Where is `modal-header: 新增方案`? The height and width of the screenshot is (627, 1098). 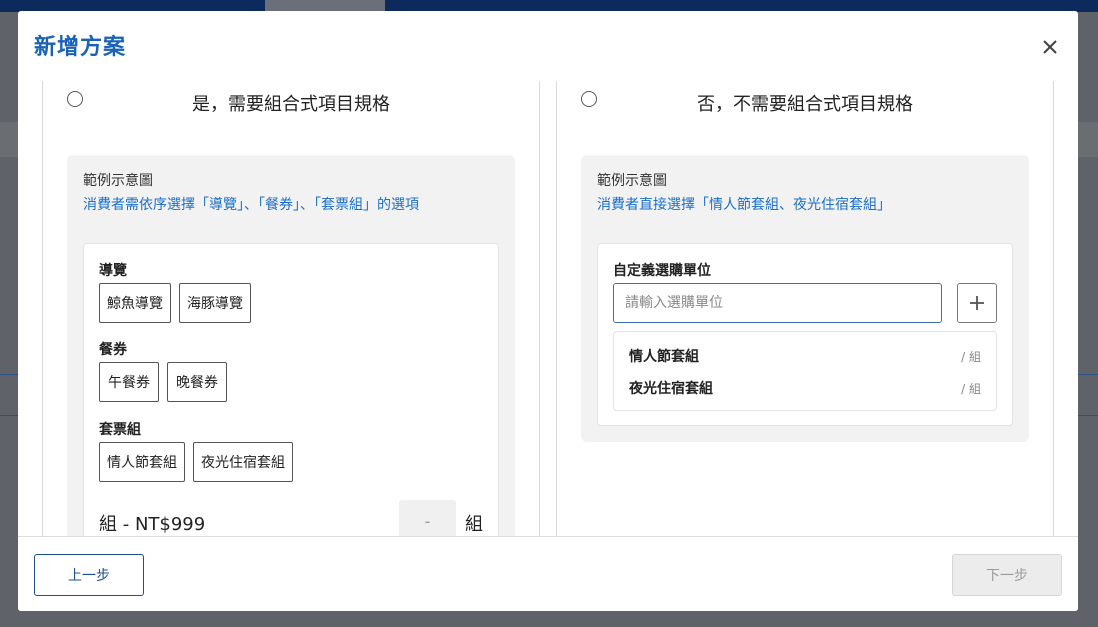
modal-header: 新增方案 is located at coordinates (548, 46).